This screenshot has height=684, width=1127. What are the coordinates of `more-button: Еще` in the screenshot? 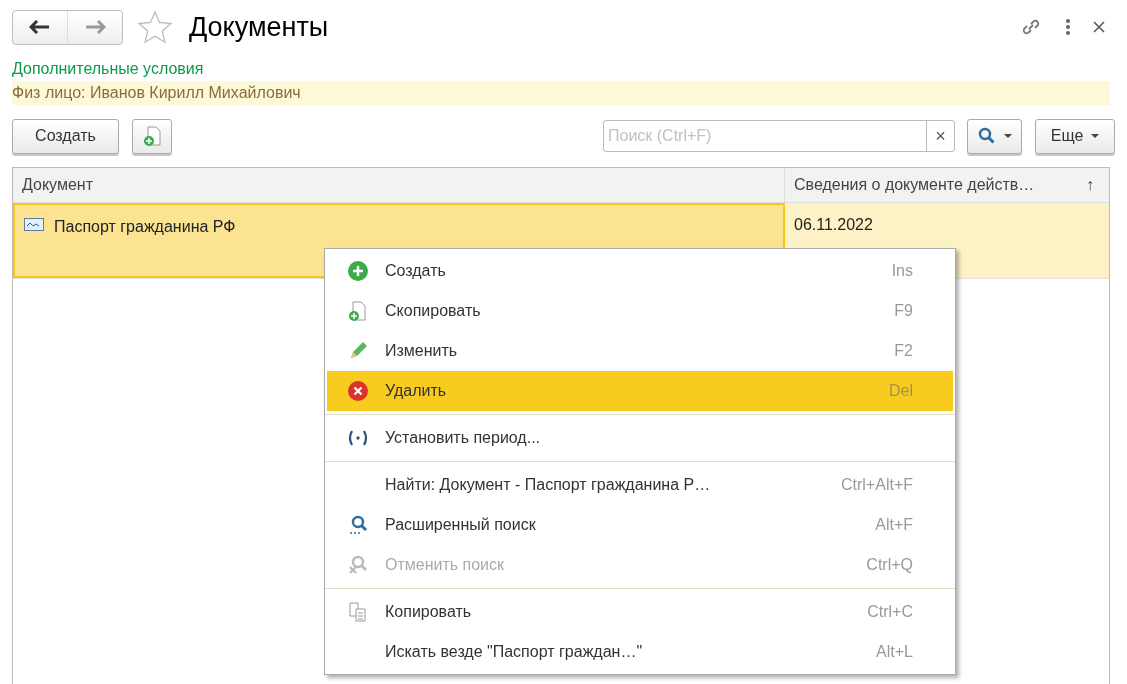 It's located at (1075, 136).